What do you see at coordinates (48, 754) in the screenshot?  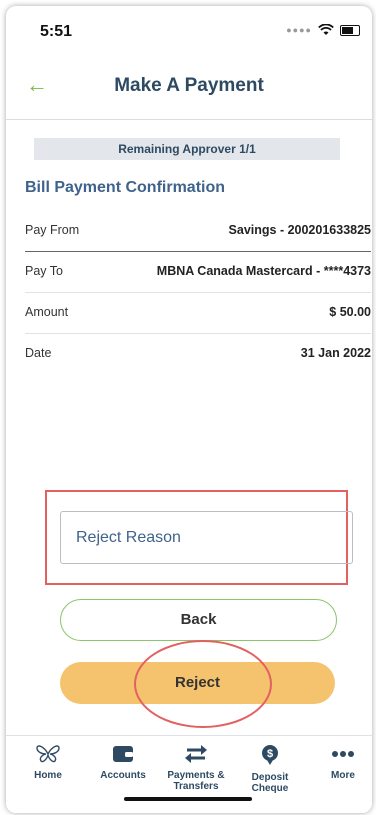 I see `butterfly-icon` at bounding box center [48, 754].